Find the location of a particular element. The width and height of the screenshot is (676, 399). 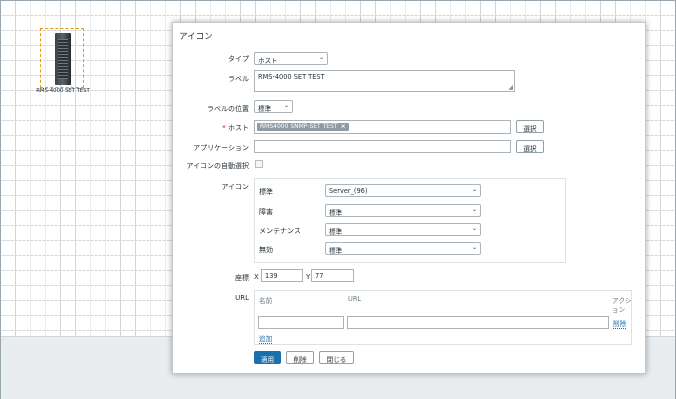

urls-group: 名前 URL アクシ ョン 削除 追加 is located at coordinates (443, 317).